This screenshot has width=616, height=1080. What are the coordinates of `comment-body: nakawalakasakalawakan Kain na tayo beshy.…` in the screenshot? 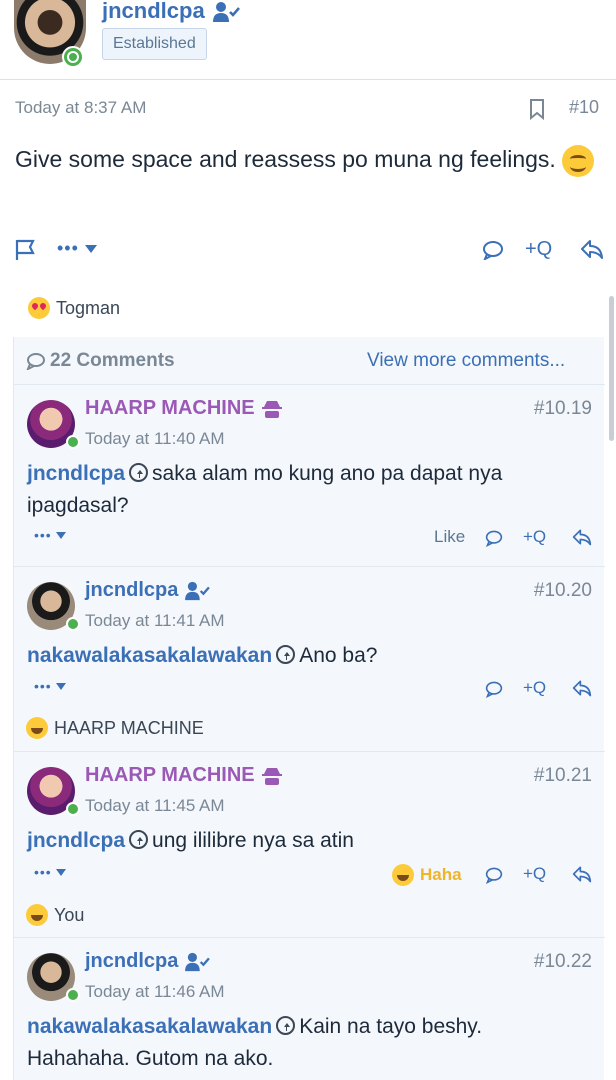 It's located at (307, 1043).